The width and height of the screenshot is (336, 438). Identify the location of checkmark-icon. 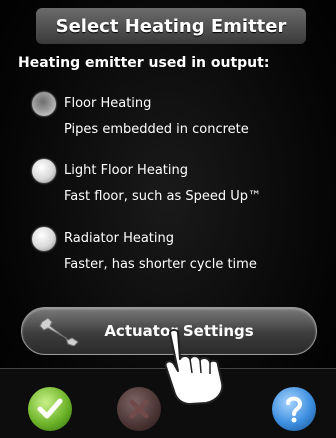
(50, 408).